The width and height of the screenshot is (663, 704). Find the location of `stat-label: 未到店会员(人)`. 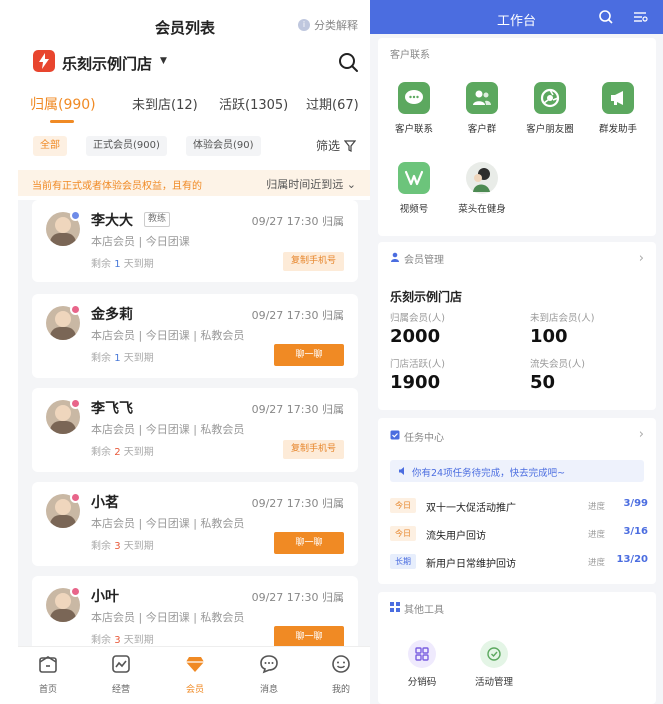

stat-label: 未到店会员(人) is located at coordinates (562, 318).